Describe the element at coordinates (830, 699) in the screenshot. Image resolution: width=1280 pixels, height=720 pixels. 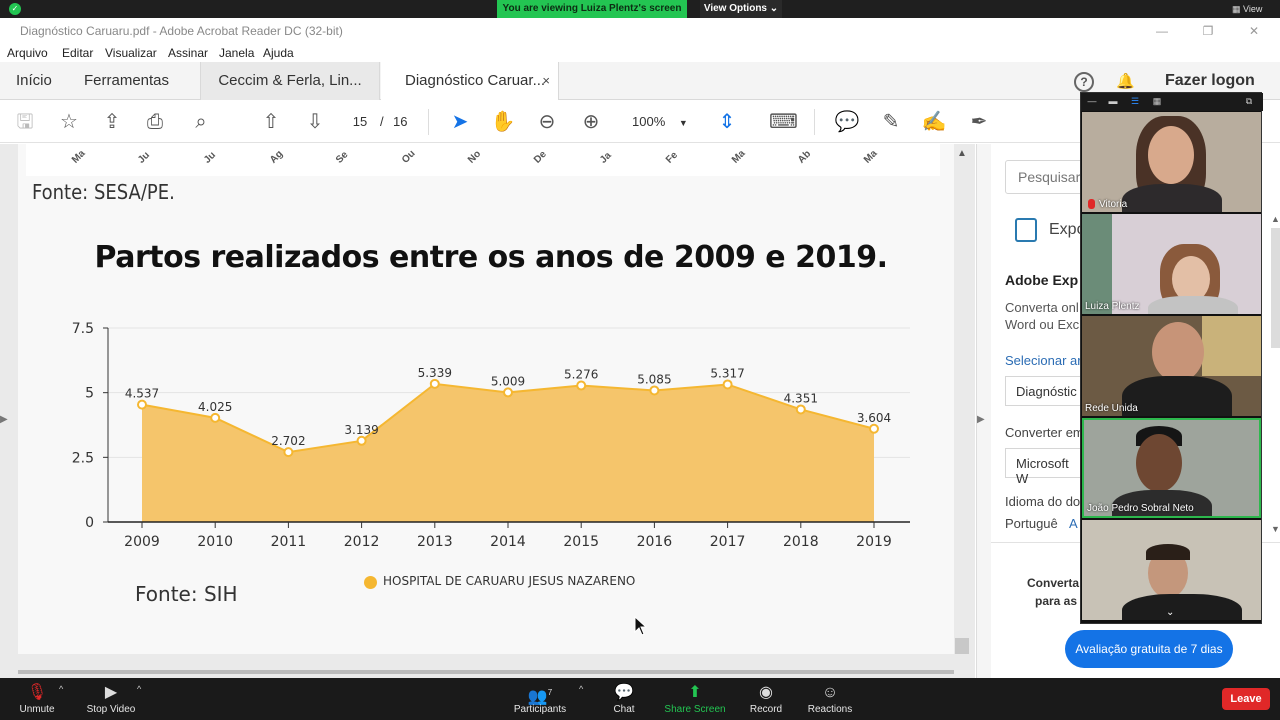
I see `reactions-button: ☺ Reactions` at that location.